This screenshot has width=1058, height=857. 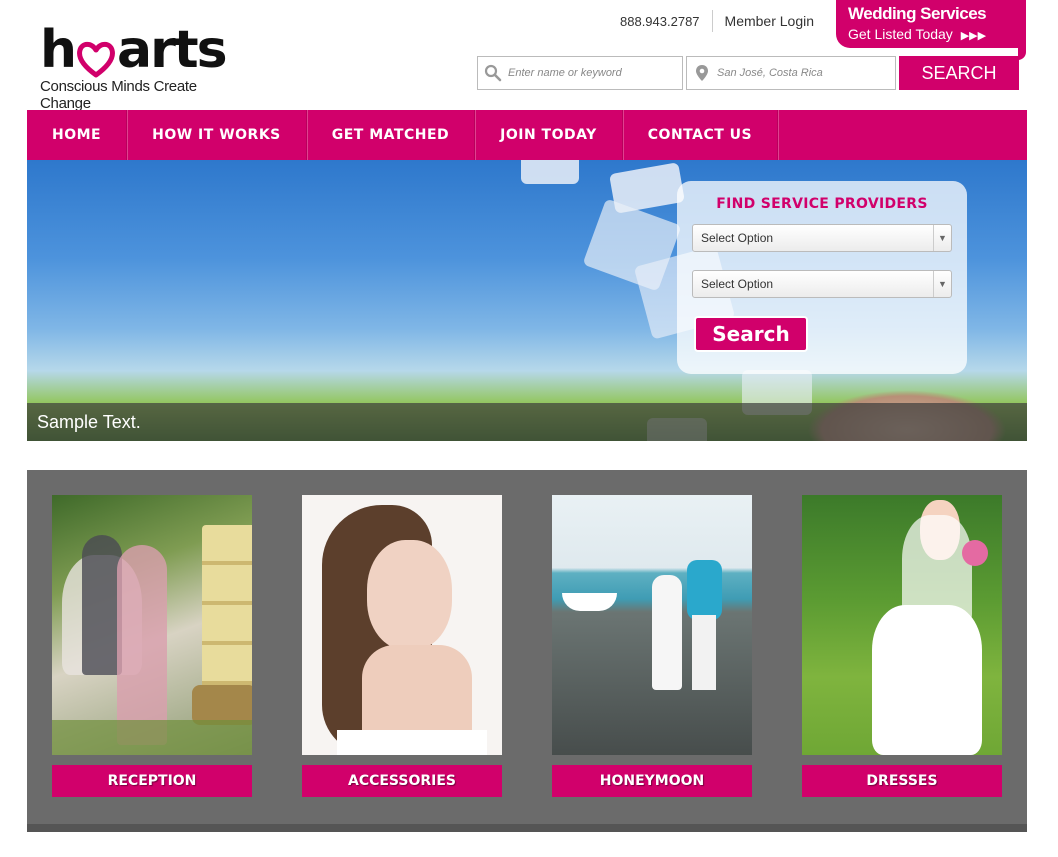 What do you see at coordinates (666, 21) in the screenshot?
I see `phone-number: 888.943.2787` at bounding box center [666, 21].